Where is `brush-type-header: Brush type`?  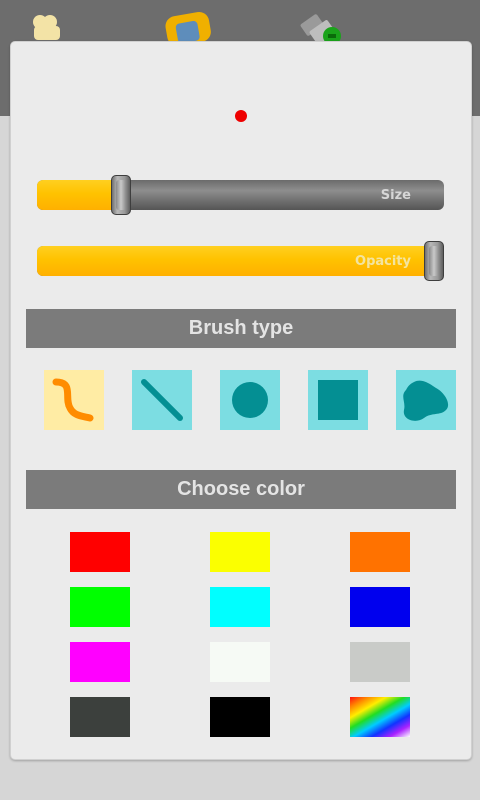 brush-type-header: Brush type is located at coordinates (241, 328).